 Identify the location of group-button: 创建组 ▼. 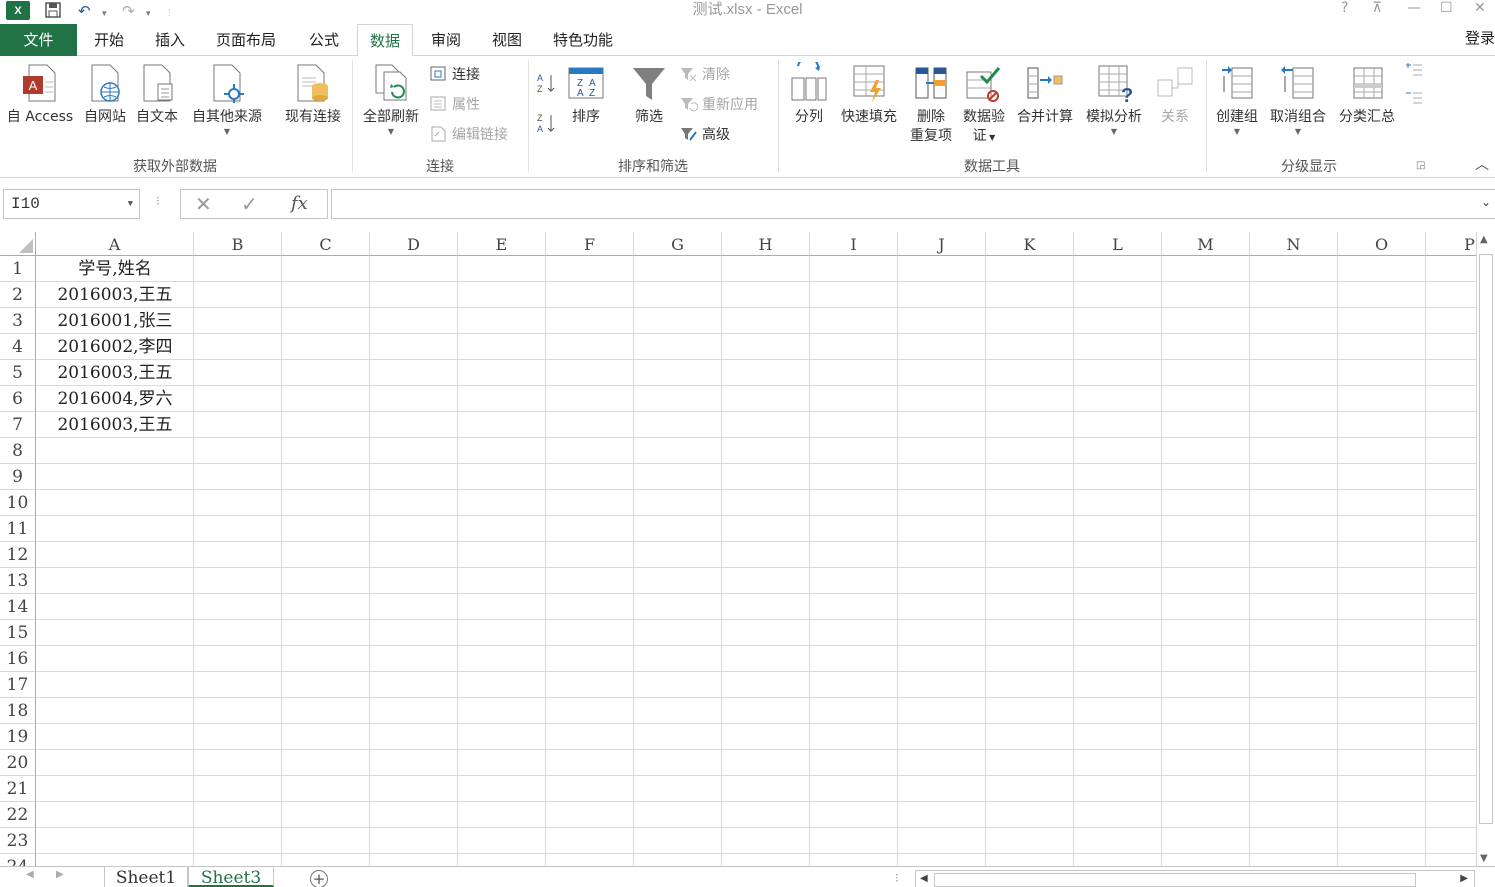
(1237, 99).